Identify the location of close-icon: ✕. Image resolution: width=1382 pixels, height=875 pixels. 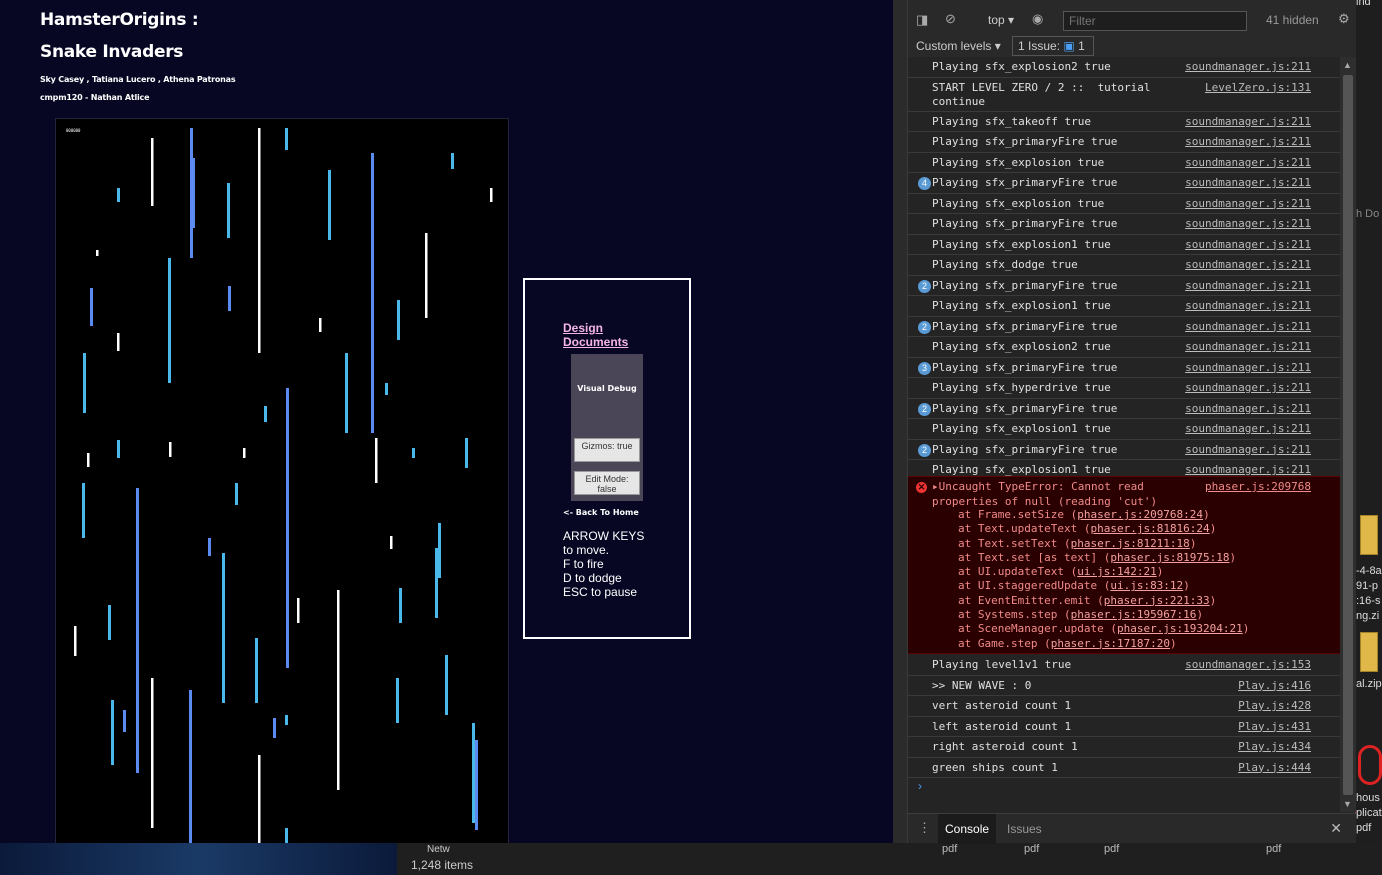
(1336, 828).